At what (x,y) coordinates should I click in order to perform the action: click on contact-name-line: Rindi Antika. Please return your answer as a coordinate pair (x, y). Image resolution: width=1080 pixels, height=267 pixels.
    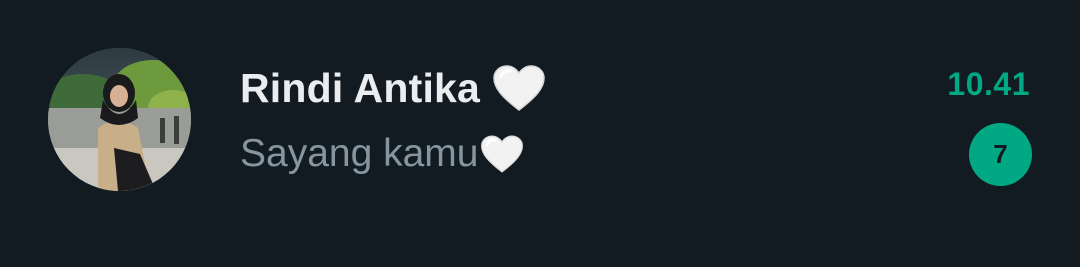
    Looking at the image, I should click on (393, 88).